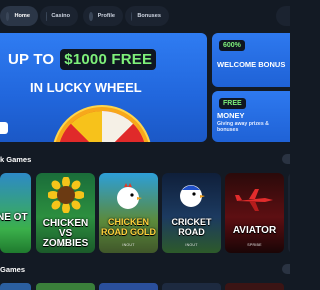 This screenshot has width=320, height=290. What do you see at coordinates (254, 230) in the screenshot?
I see `game-title: AVIATOR` at bounding box center [254, 230].